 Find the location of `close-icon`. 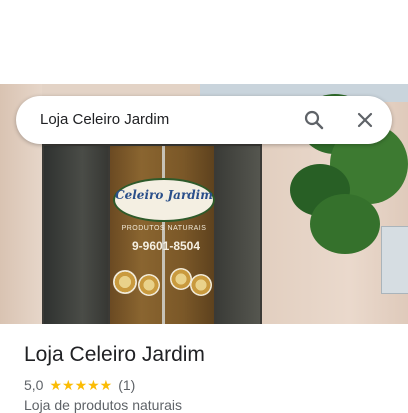

close-icon is located at coordinates (365, 120).